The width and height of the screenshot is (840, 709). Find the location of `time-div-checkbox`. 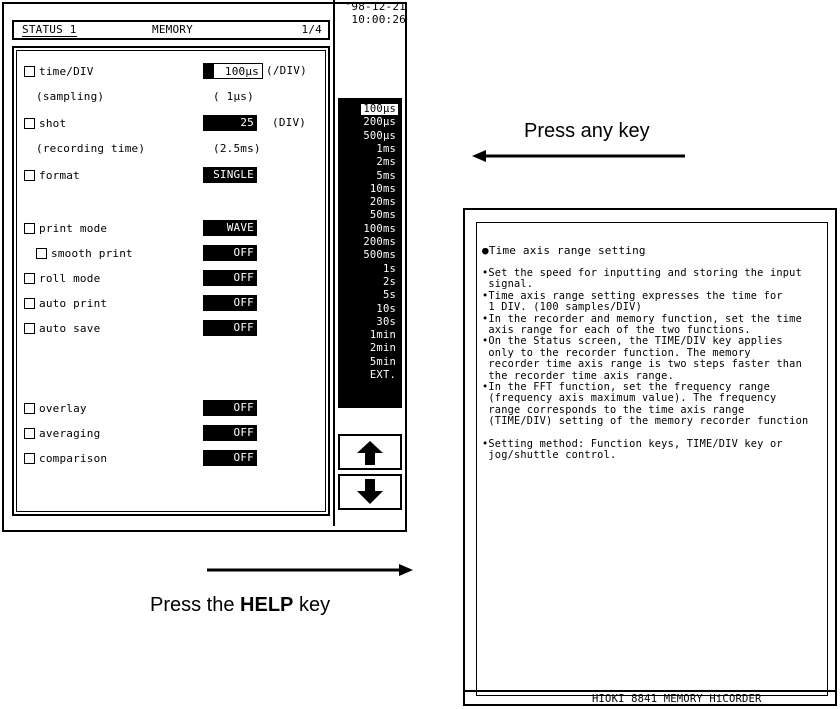

time-div-checkbox is located at coordinates (29, 71).